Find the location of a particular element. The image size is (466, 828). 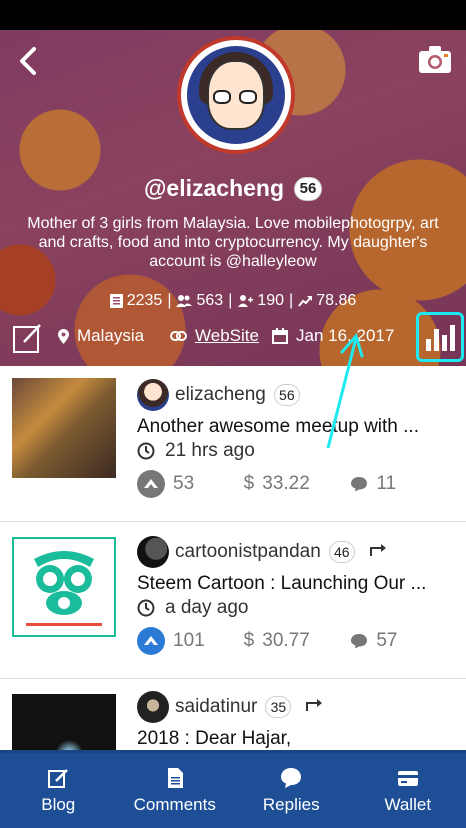

tab-wallet: Wallet is located at coordinates (408, 790).